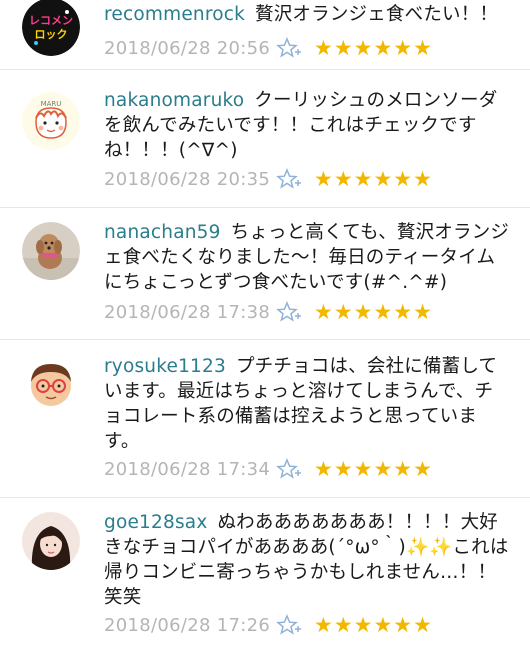 The width and height of the screenshot is (530, 648). What do you see at coordinates (377, 14) in the screenshot?
I see `comment-text: 贅沢オランジェ食べたい！！` at bounding box center [377, 14].